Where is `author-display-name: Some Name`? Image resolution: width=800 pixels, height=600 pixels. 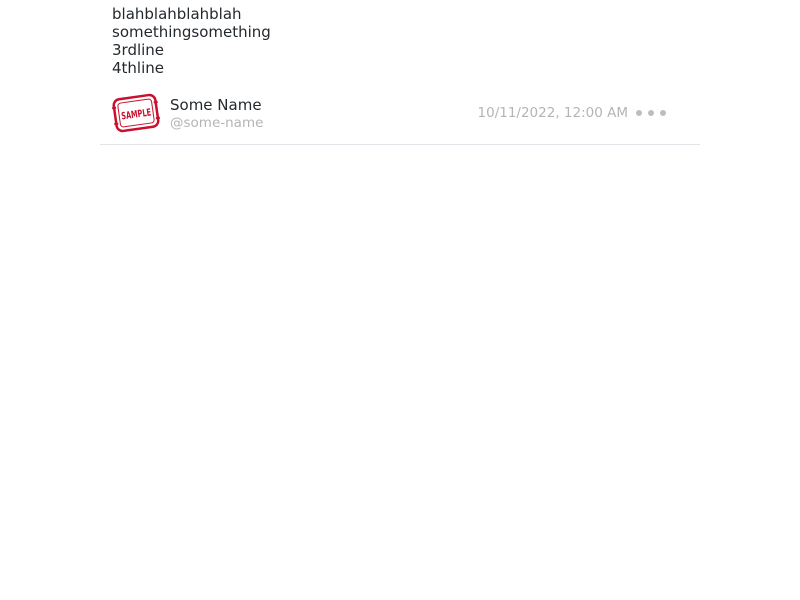 author-display-name: Some Name is located at coordinates (216, 105).